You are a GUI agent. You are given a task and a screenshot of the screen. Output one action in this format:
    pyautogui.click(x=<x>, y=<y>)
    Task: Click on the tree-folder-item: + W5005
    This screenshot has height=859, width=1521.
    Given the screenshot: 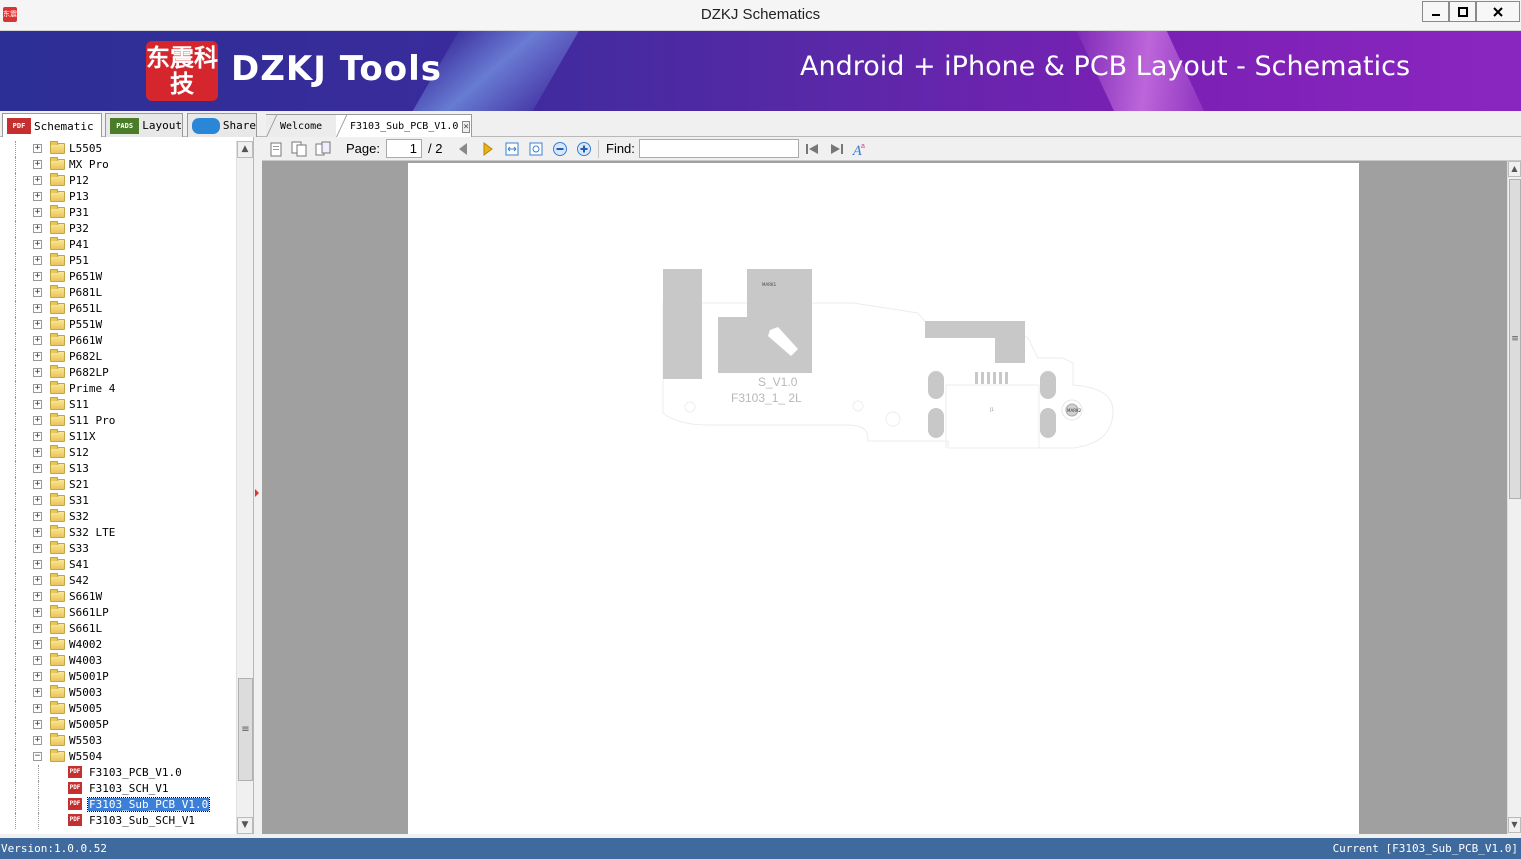 What is the action you would take?
    pyautogui.click(x=118, y=709)
    